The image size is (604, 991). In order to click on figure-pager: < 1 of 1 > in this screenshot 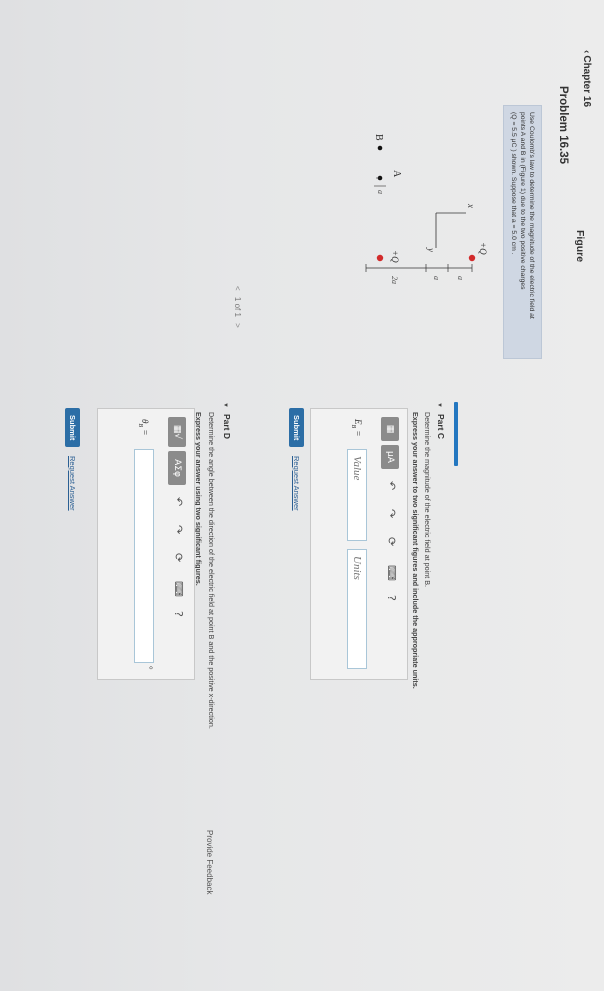, I will do `click(237, 307)`.